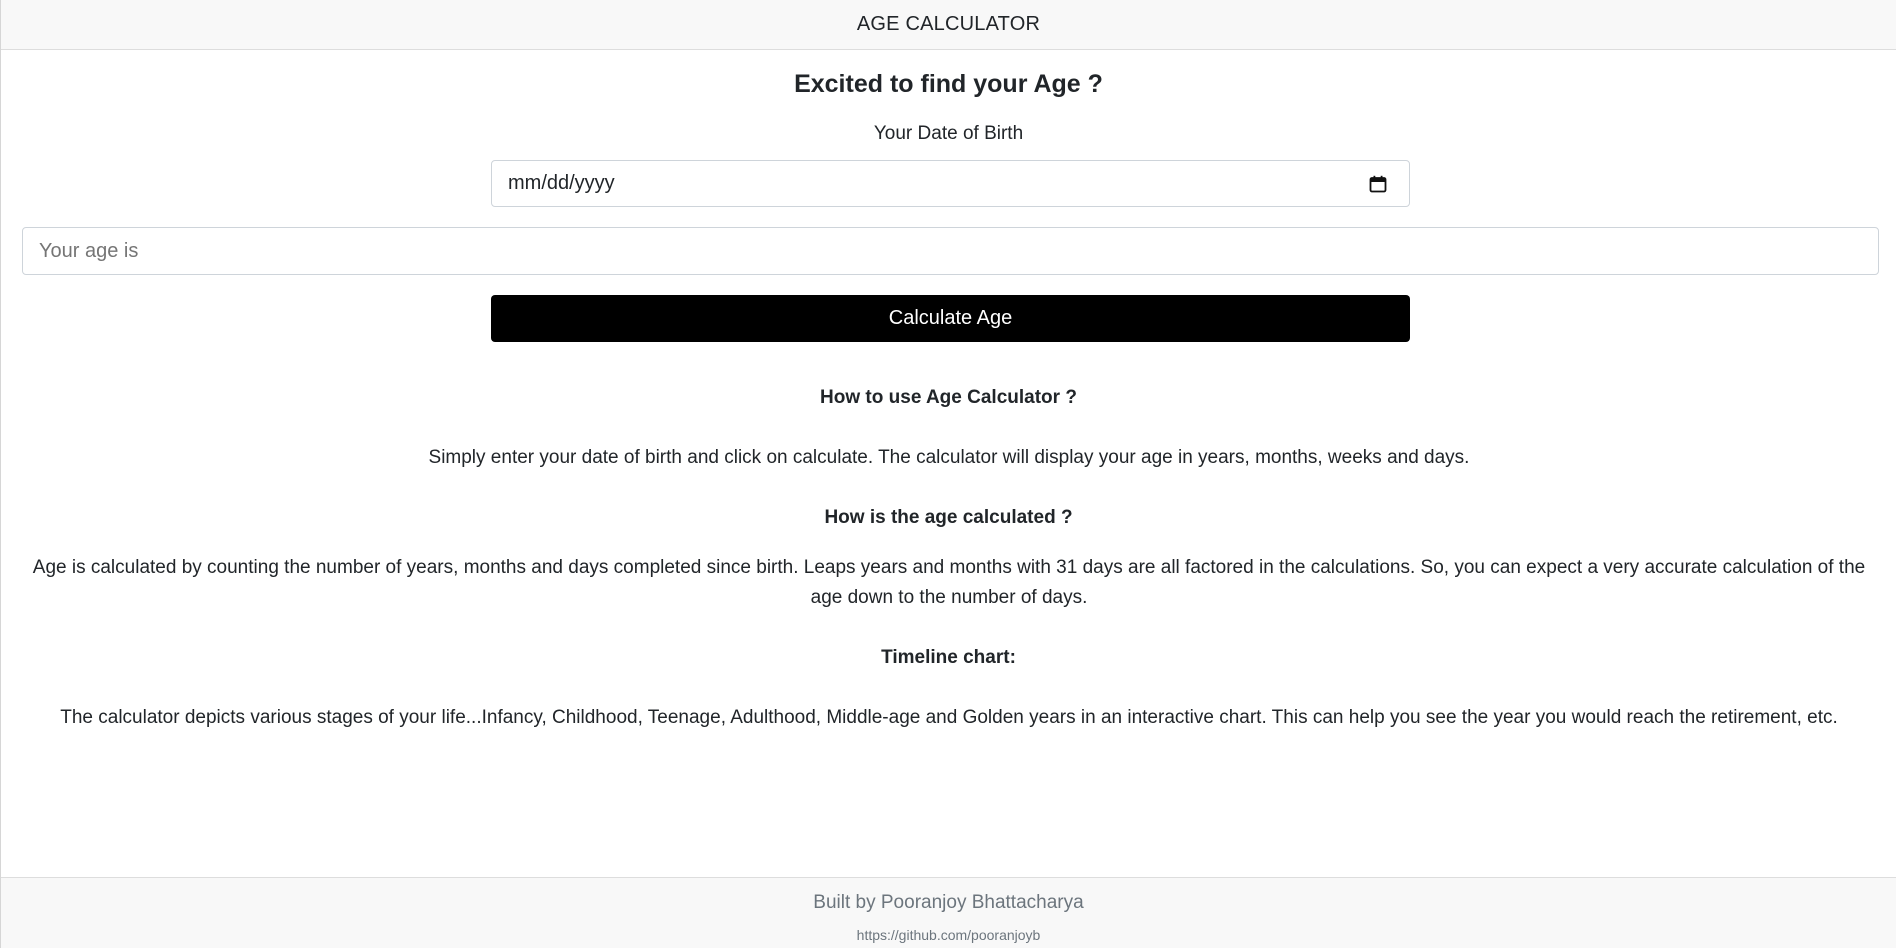 Image resolution: width=1896 pixels, height=948 pixels. Describe the element at coordinates (948, 902) in the screenshot. I see `footer-credit: Built by Pooranjoy Bhattacharya` at that location.